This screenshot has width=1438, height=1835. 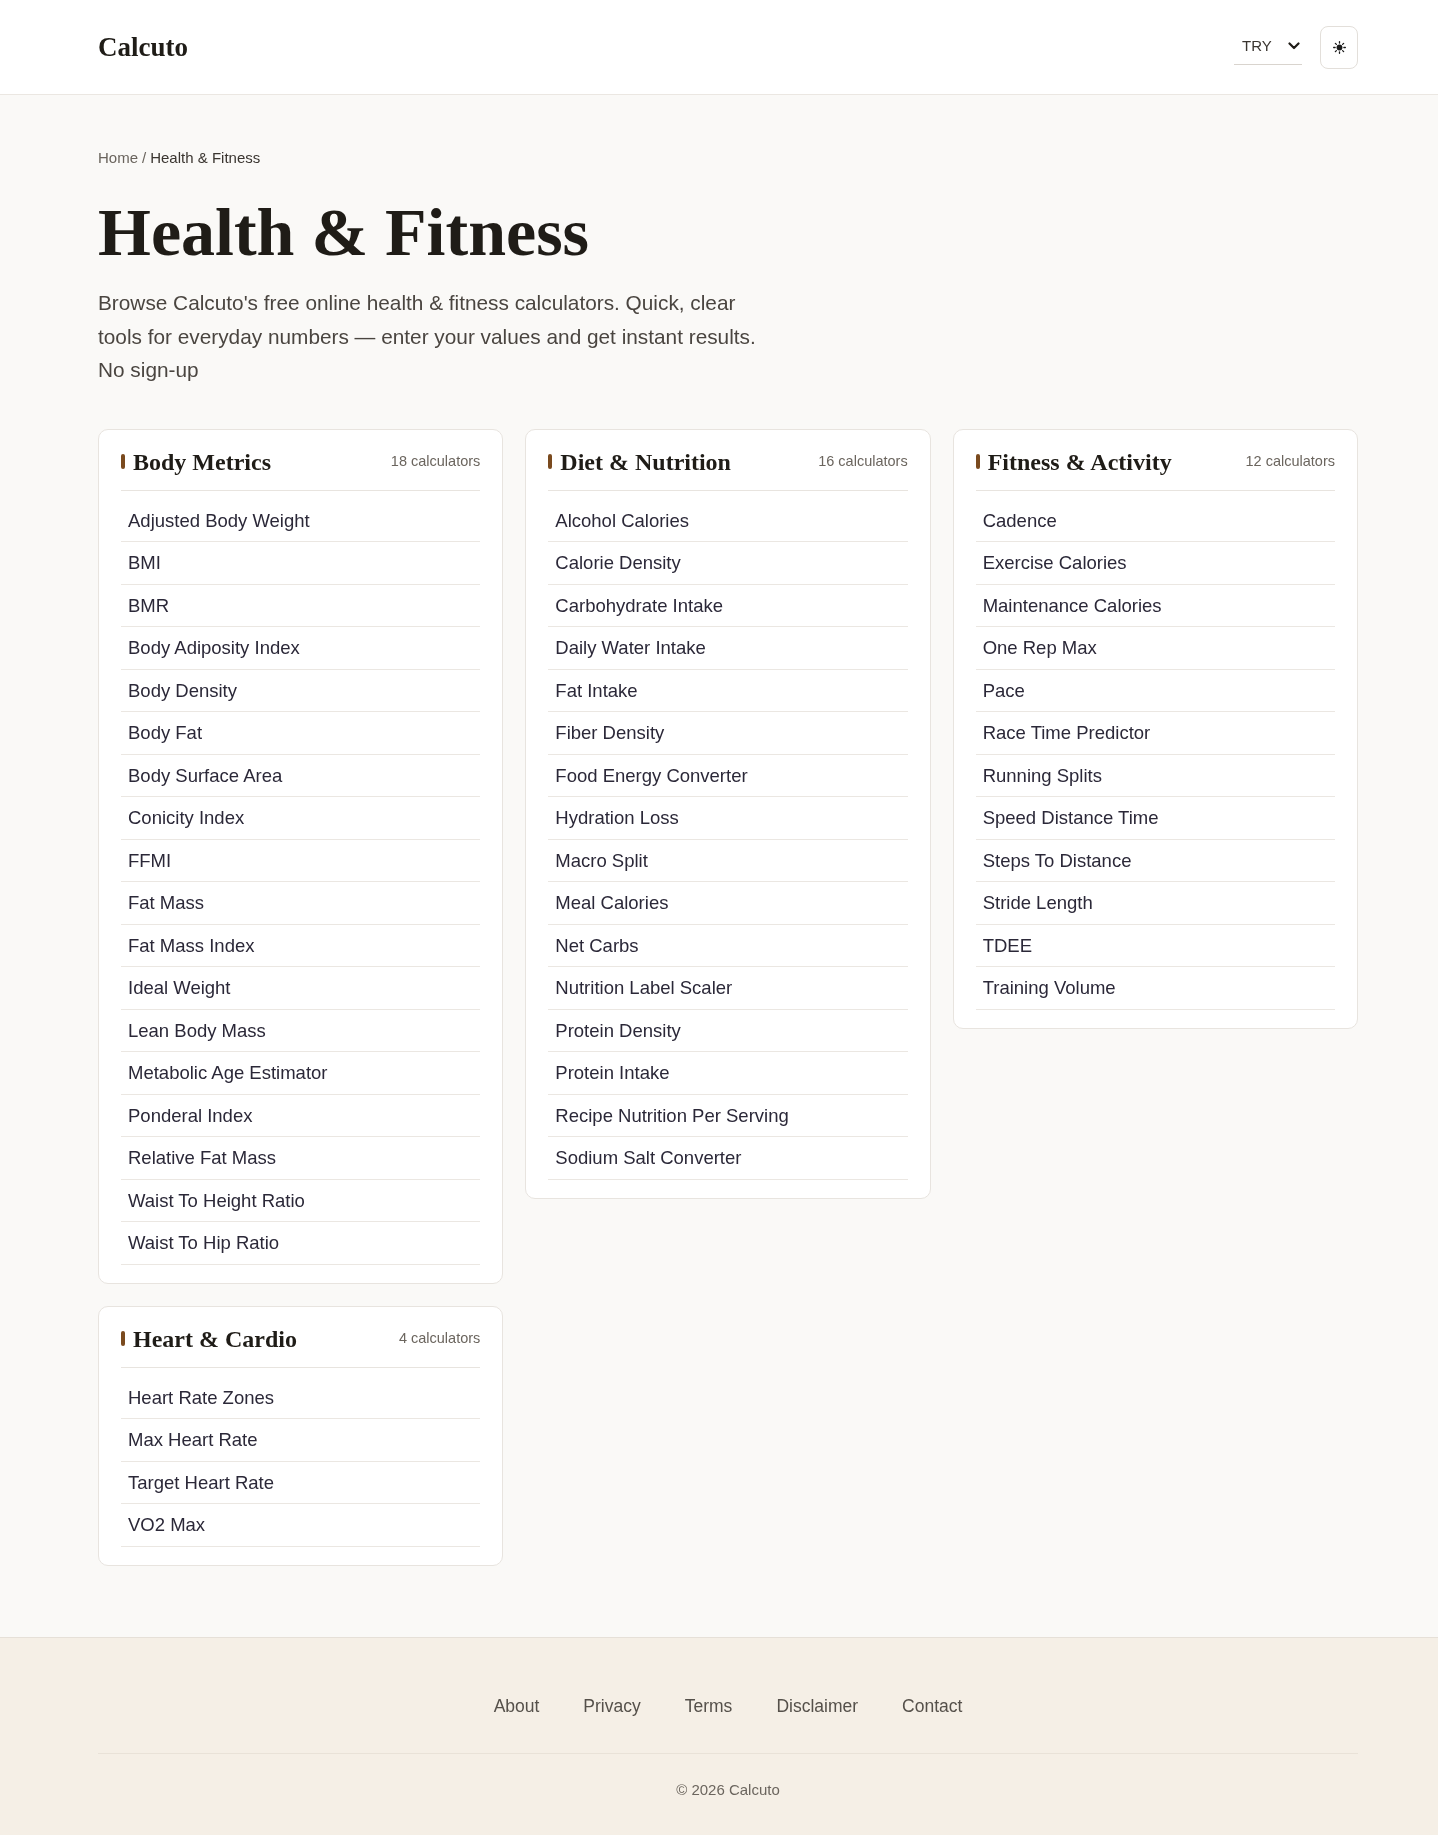 What do you see at coordinates (205, 158) in the screenshot?
I see `breadcrumb-current: Health & Fitness` at bounding box center [205, 158].